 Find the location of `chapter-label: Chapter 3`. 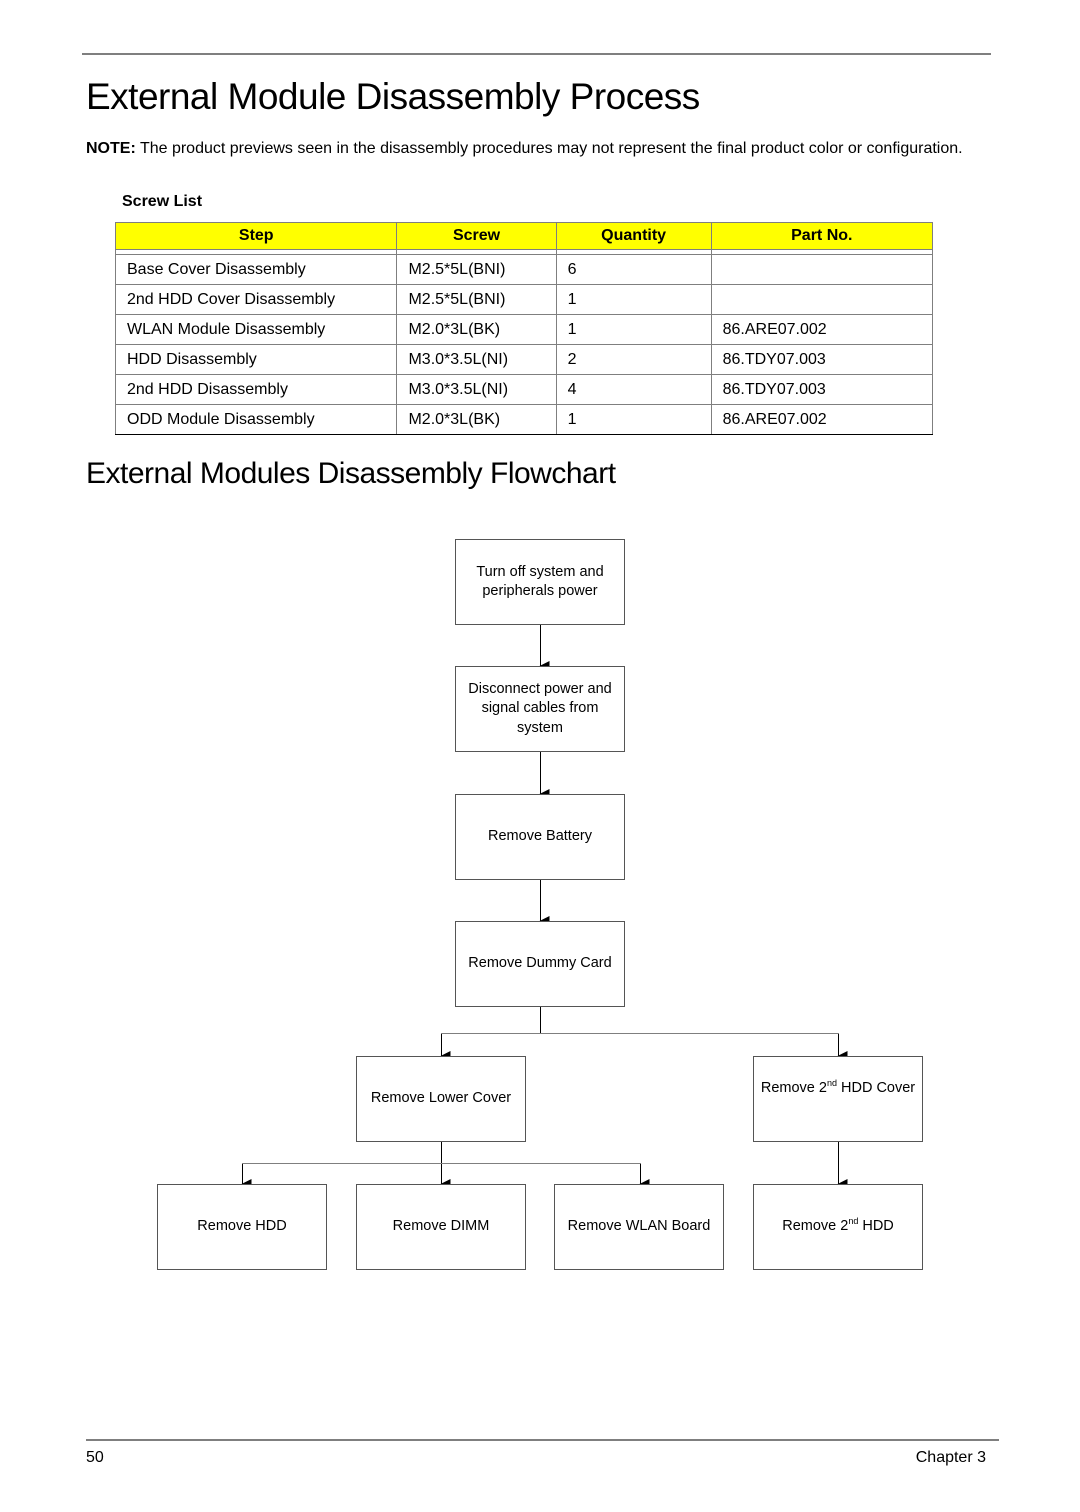

chapter-label: Chapter 3 is located at coordinates (950, 1457).